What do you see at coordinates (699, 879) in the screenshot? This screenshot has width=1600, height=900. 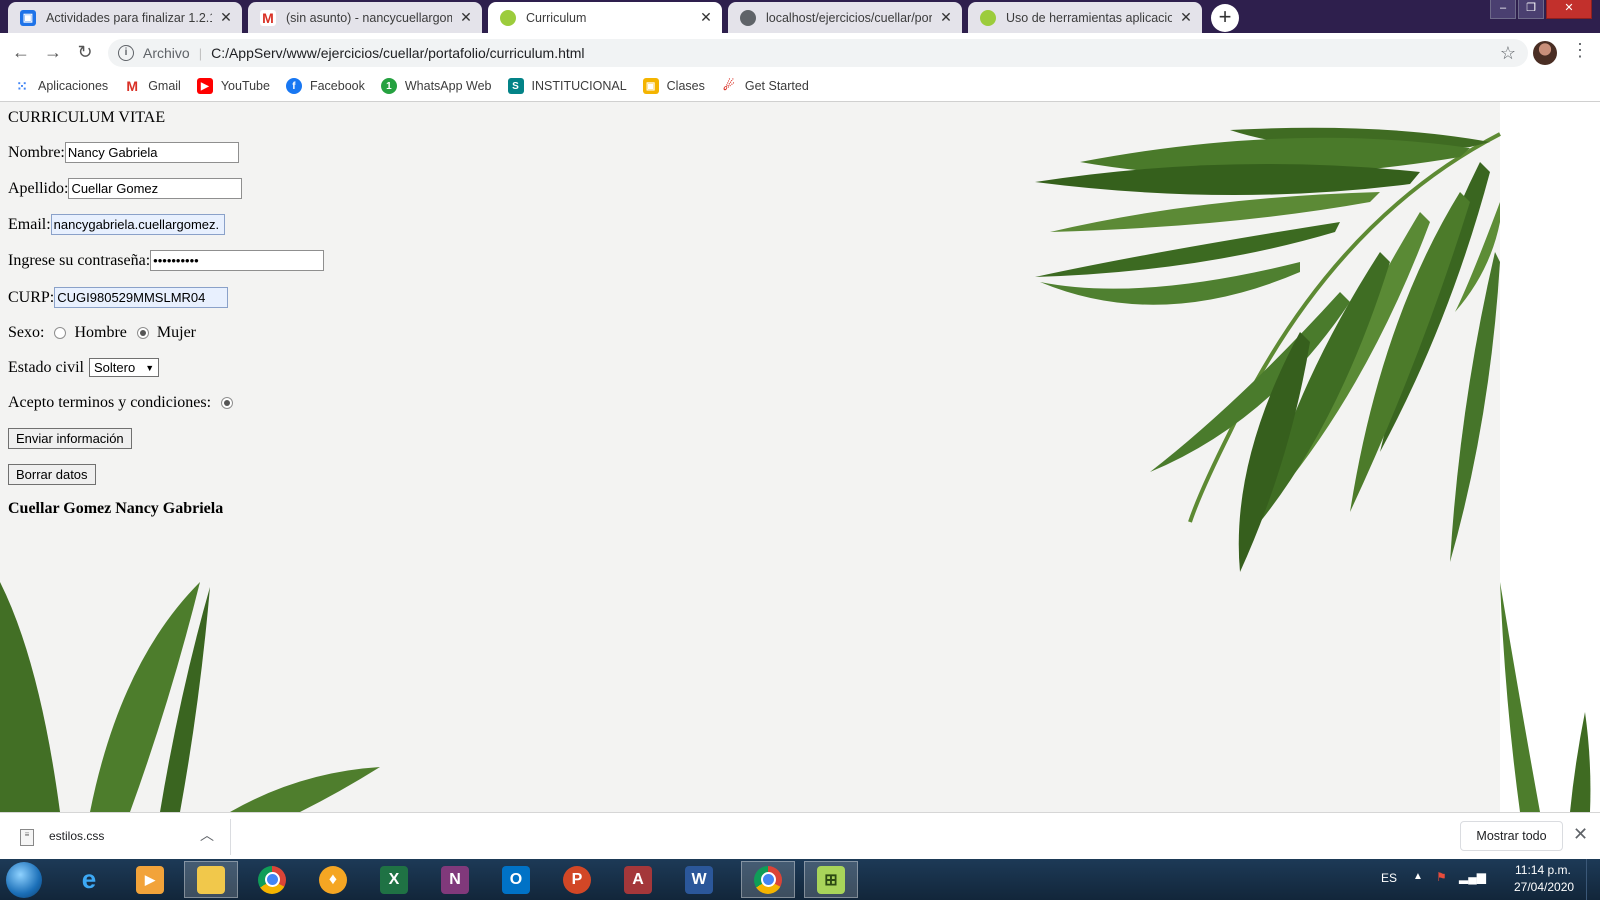 I see `word-icon: W` at bounding box center [699, 879].